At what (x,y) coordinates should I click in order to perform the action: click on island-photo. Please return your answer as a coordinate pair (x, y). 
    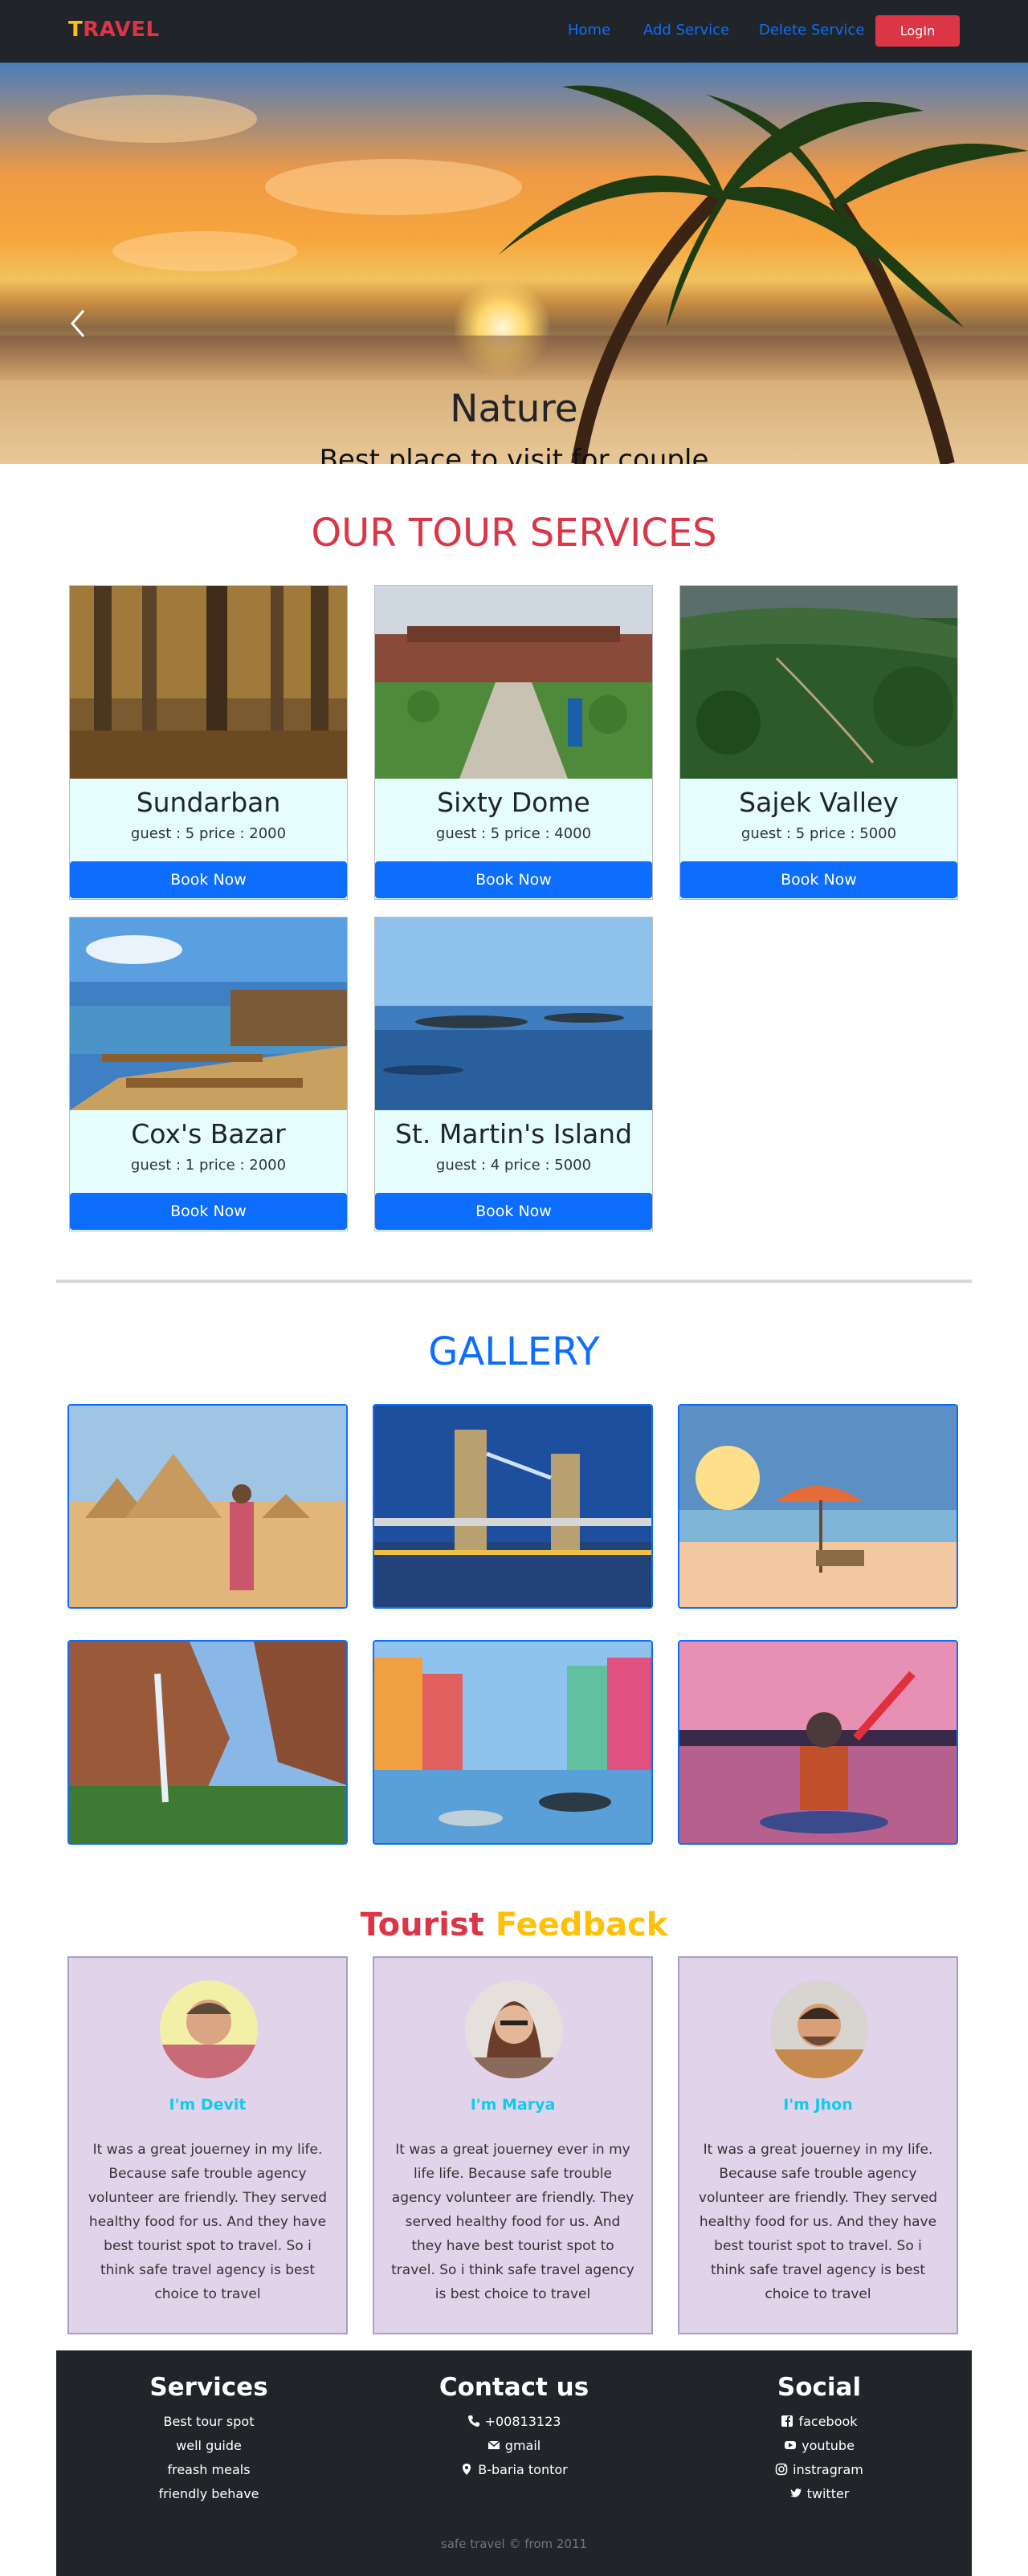
    Looking at the image, I should click on (513, 1014).